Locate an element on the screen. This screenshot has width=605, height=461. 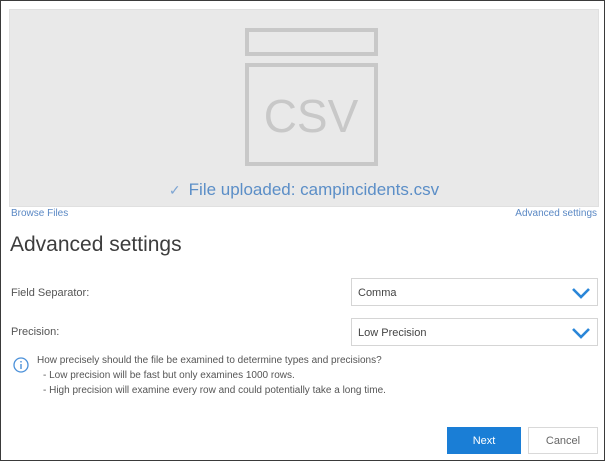
field-separator-select: Comma is located at coordinates (474, 292).